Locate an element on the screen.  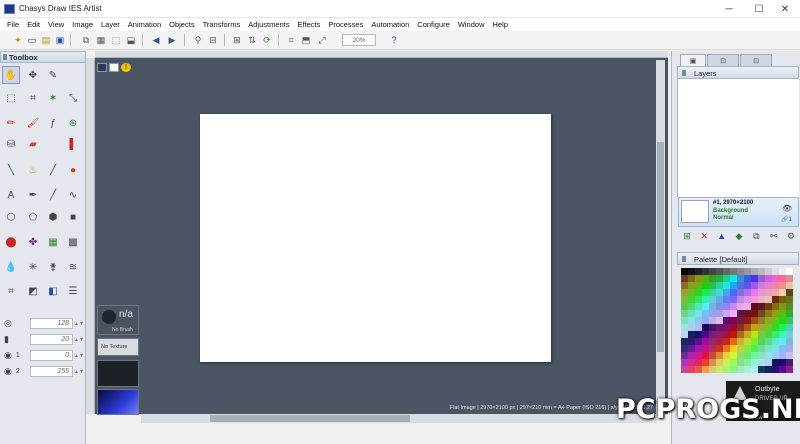
blend-tool: ✤ is located at coordinates (33, 242).